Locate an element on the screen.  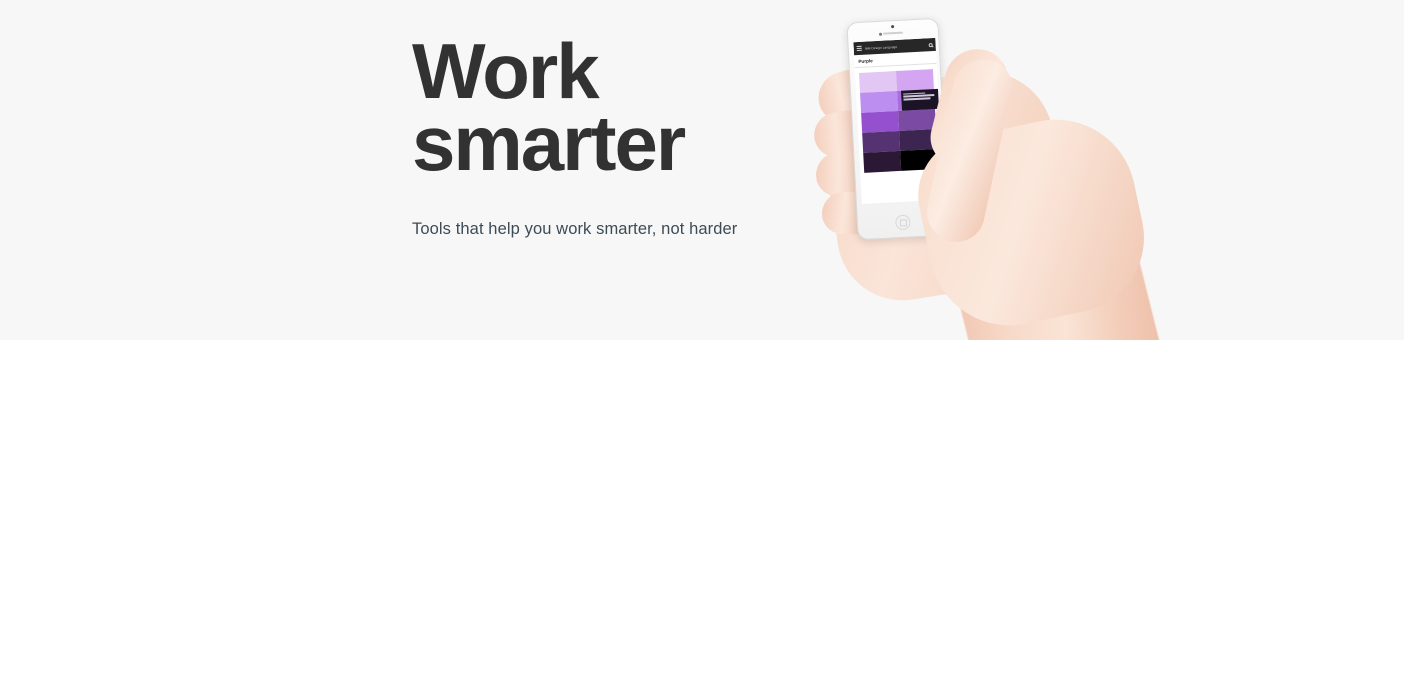
page-title: Work smarter is located at coordinates (622, 107).